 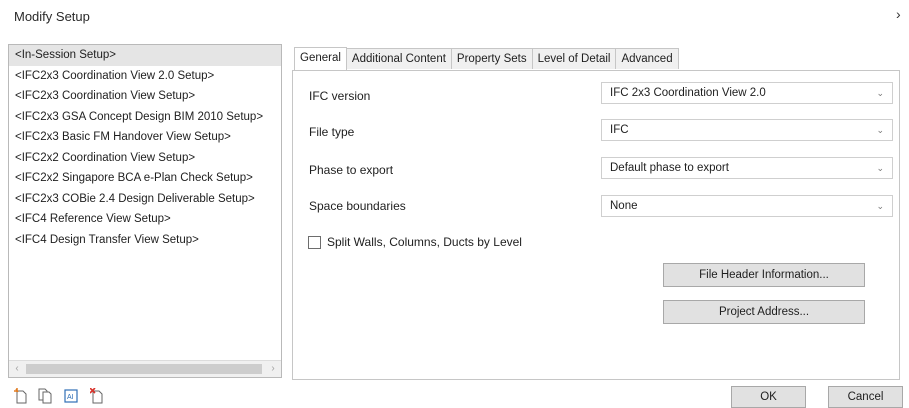 I want to click on setup-list-item: <IFC2x3 Basic FM Handover View Setup>, so click(x=145, y=137).